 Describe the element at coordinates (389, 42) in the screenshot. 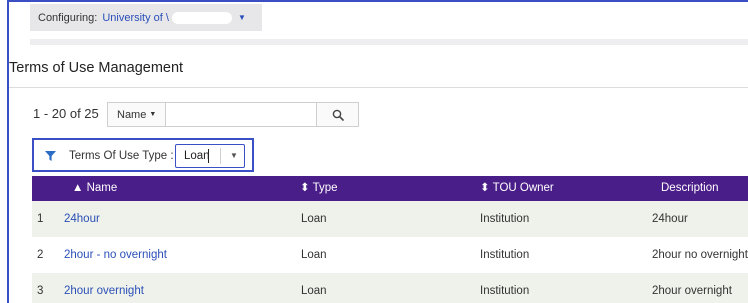

I see `header-divider` at that location.